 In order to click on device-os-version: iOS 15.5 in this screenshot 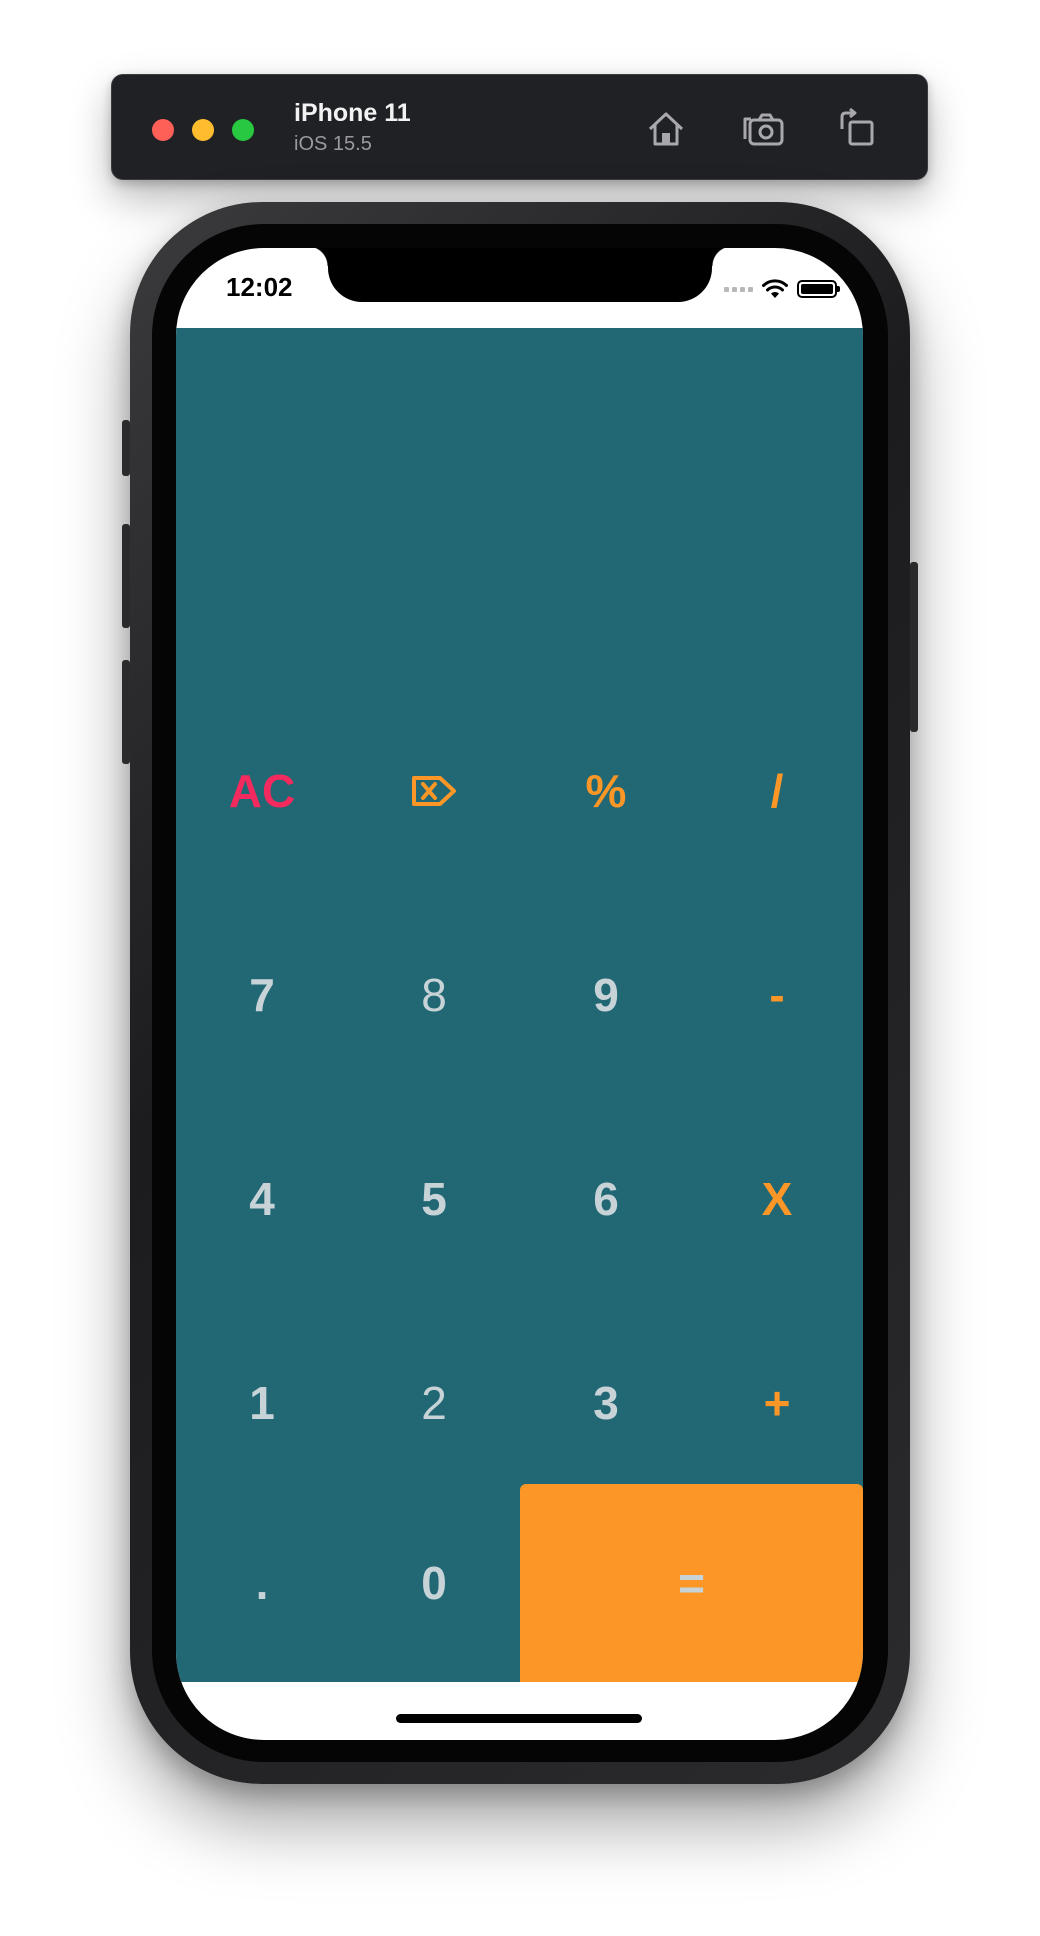, I will do `click(333, 144)`.